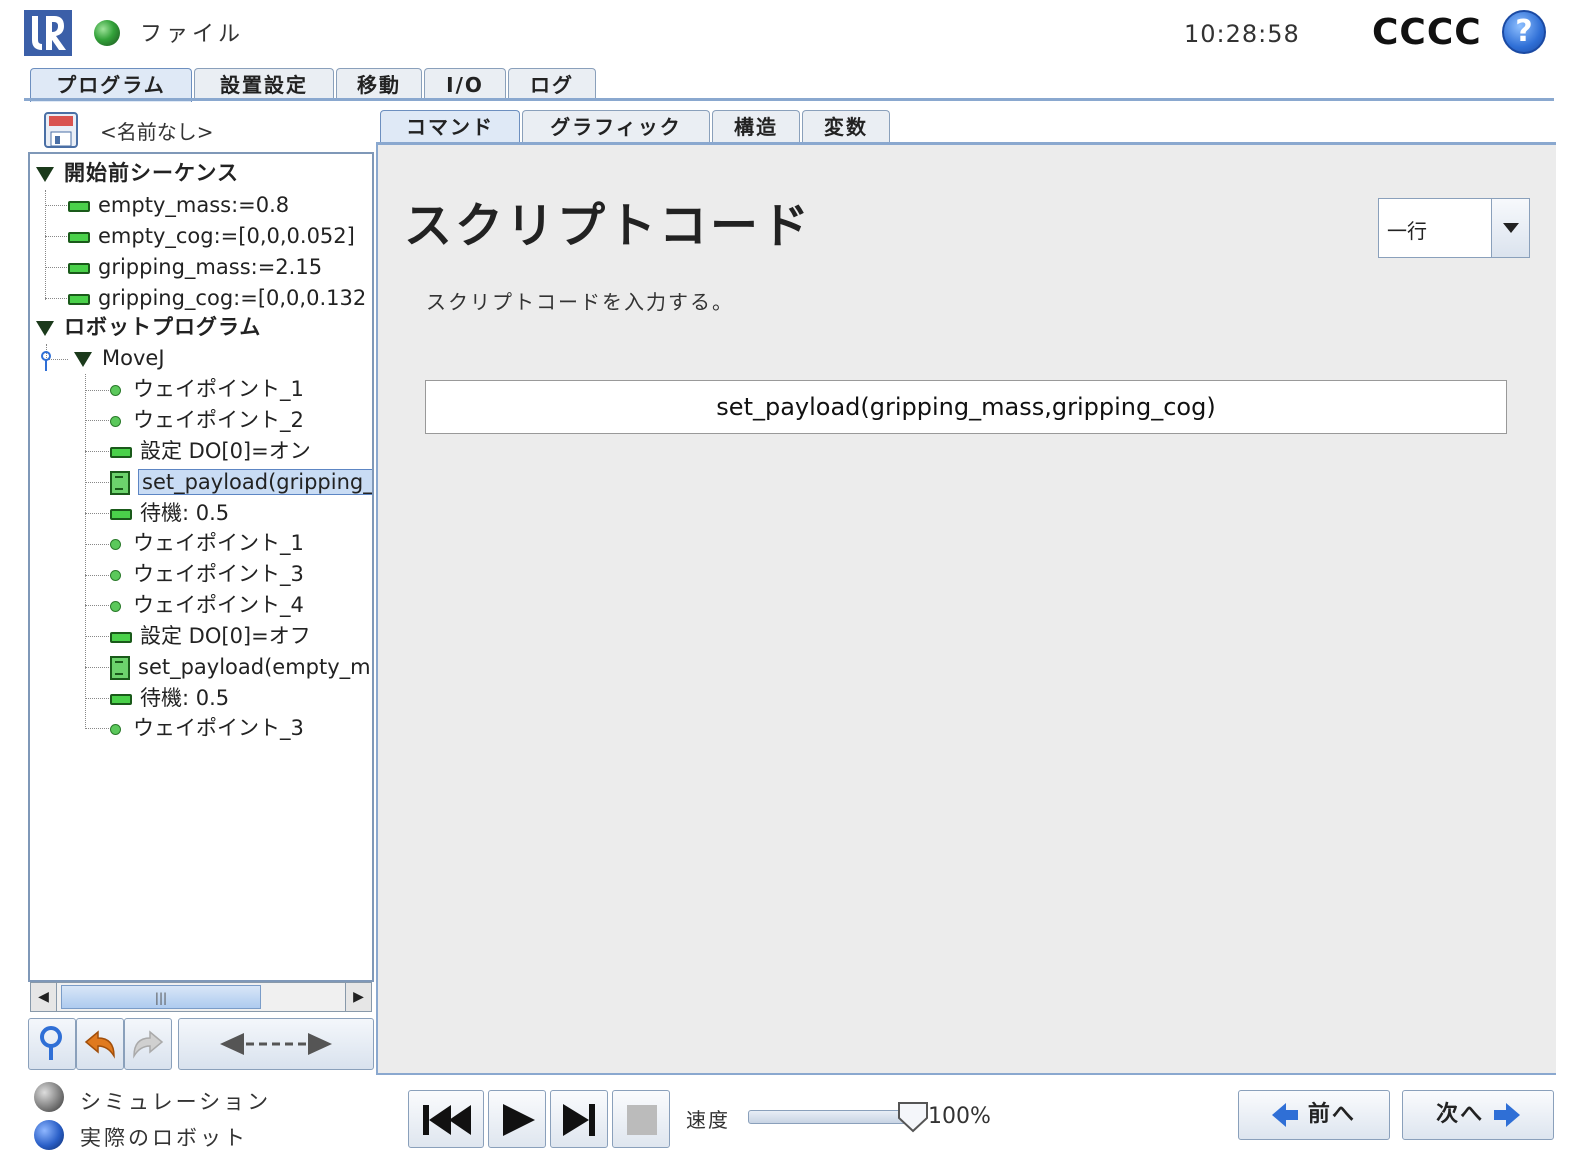 The height and width of the screenshot is (1171, 1596). What do you see at coordinates (1314, 1115) in the screenshot?
I see `previous-button: 前へ` at bounding box center [1314, 1115].